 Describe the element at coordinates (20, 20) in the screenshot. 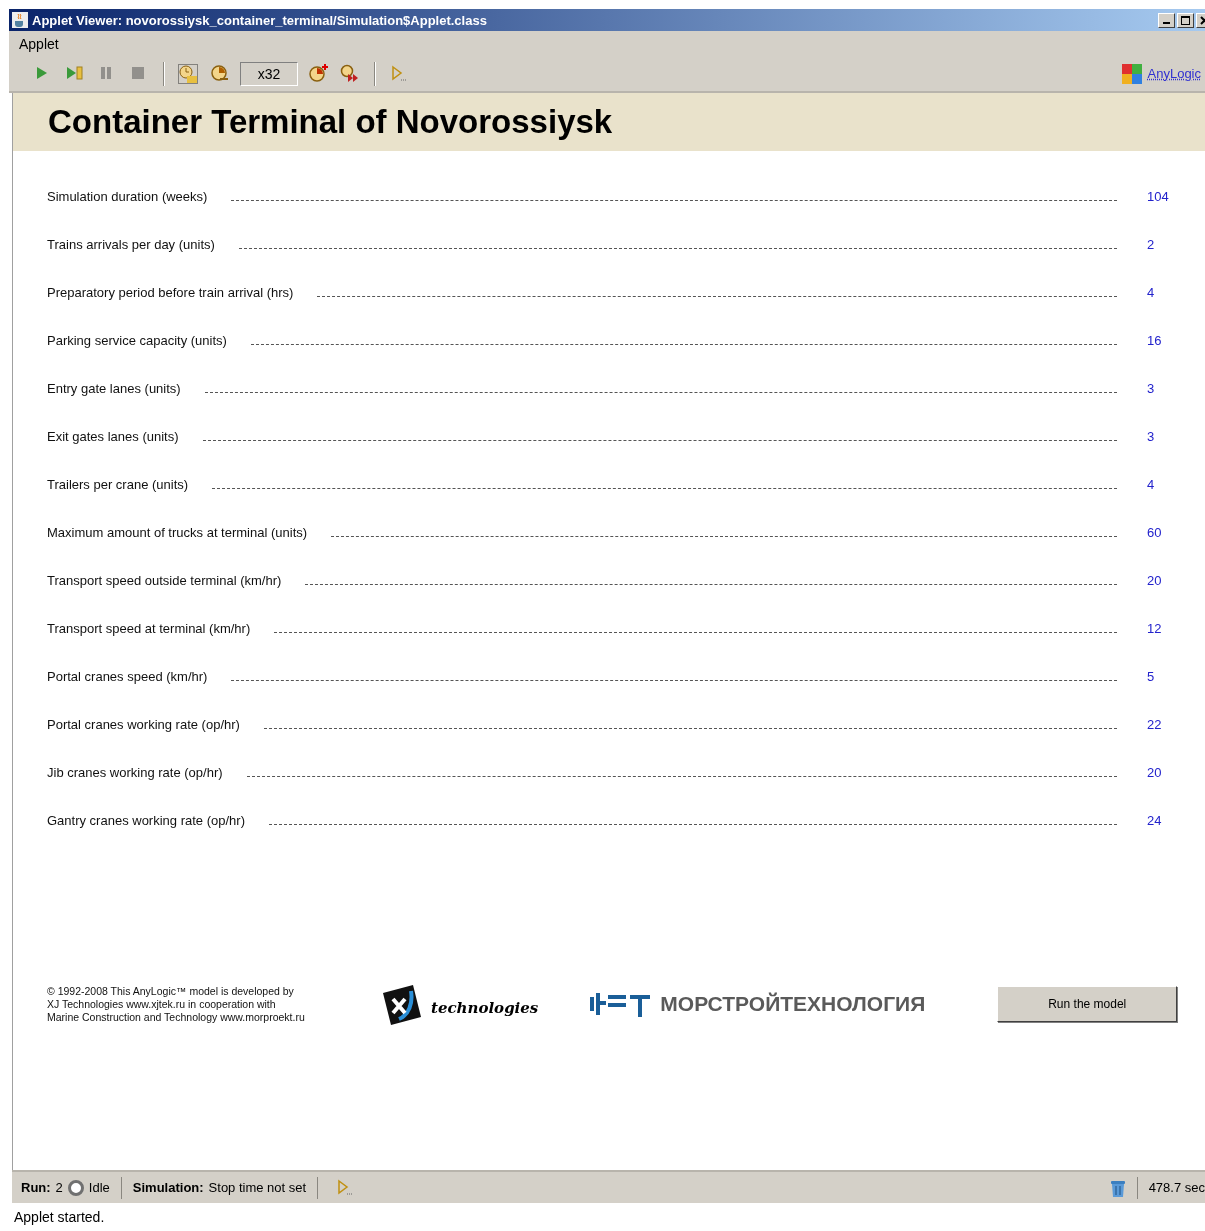

I see `java-cup-icon` at that location.